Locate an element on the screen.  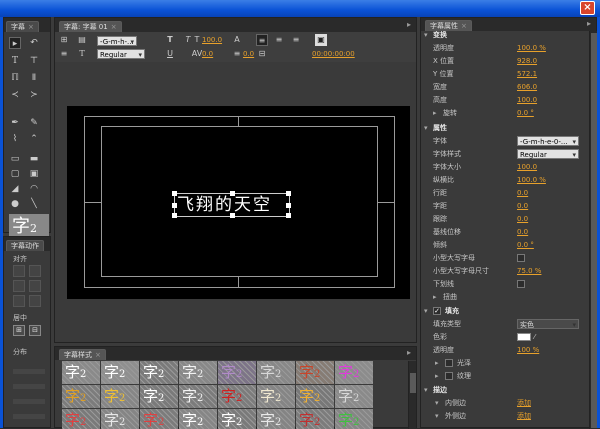
small-caps-checkbox is located at coordinates (521, 258).